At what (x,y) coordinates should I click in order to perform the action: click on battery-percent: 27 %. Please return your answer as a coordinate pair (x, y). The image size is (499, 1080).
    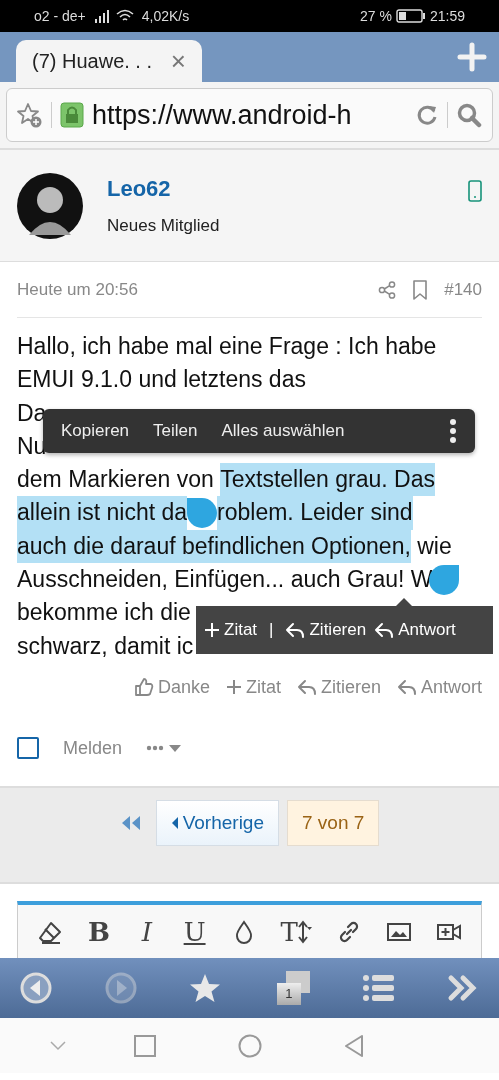
    Looking at the image, I should click on (376, 16).